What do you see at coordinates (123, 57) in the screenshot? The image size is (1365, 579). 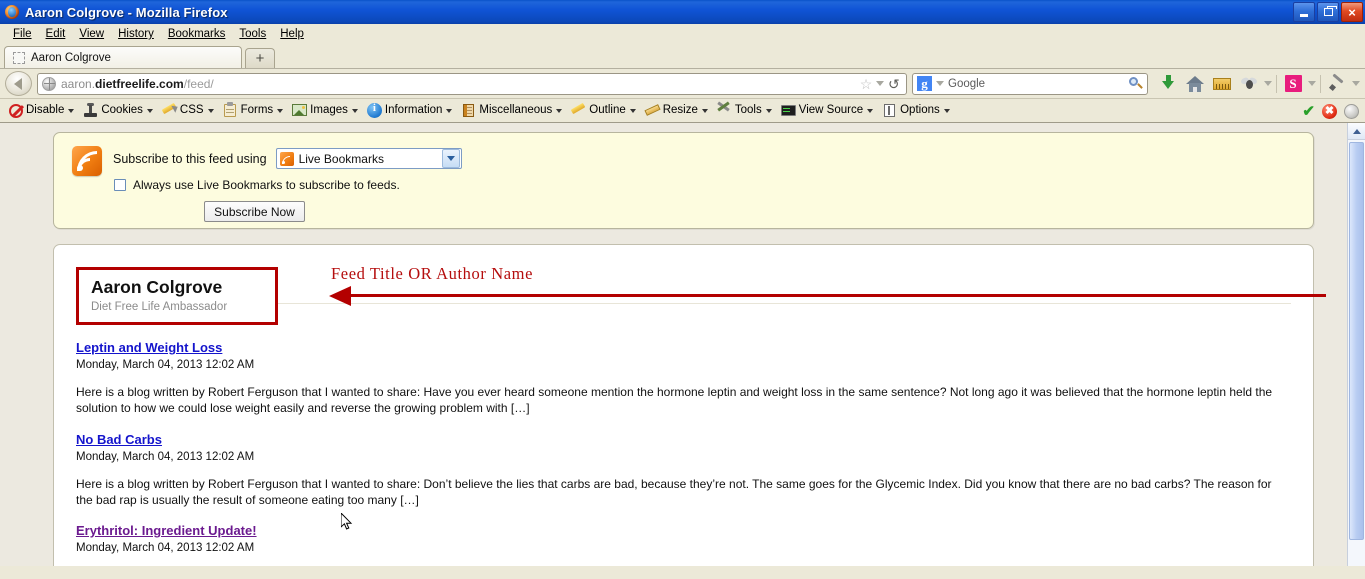 I see `tab-aaron-colgrove: Aaron Colgrove` at bounding box center [123, 57].